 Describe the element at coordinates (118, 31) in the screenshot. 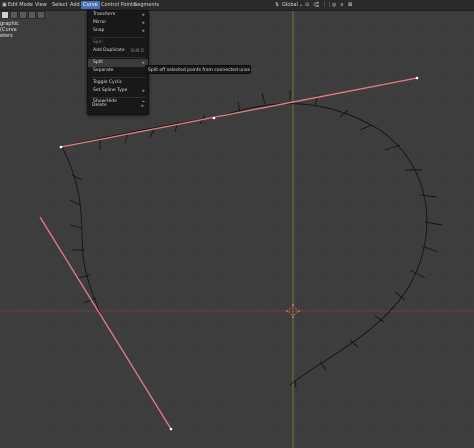

I see `menu-item-snap: Snap ▸` at that location.